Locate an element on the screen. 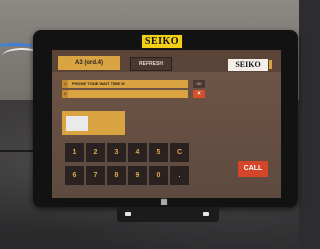  key-0: 0 is located at coordinates (158, 175).